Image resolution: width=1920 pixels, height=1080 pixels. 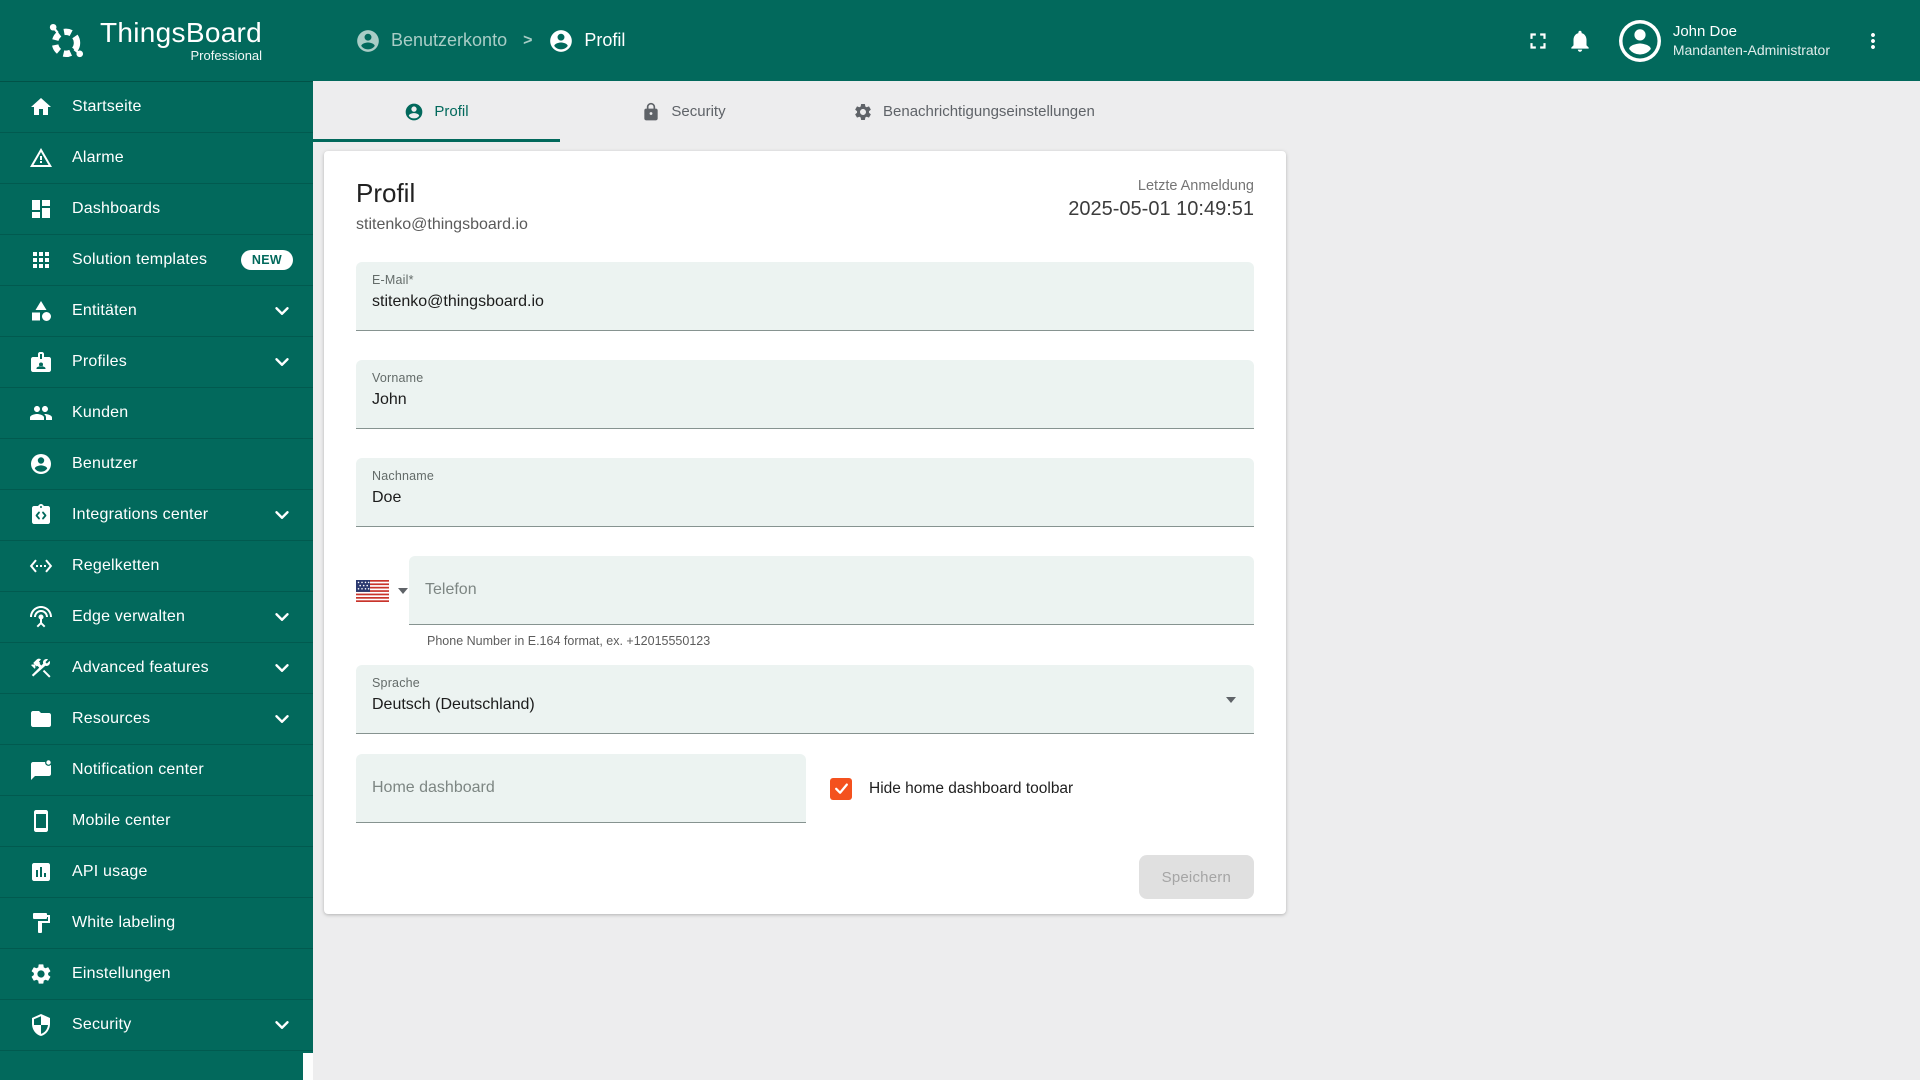 I want to click on tab-profil: Profil, so click(x=436, y=111).